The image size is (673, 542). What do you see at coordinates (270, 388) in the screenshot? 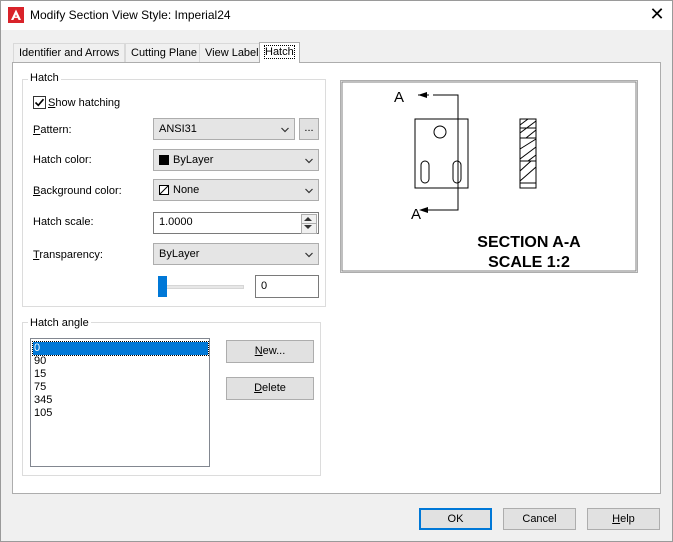
I see `delete-angle-button: Delete` at bounding box center [270, 388].